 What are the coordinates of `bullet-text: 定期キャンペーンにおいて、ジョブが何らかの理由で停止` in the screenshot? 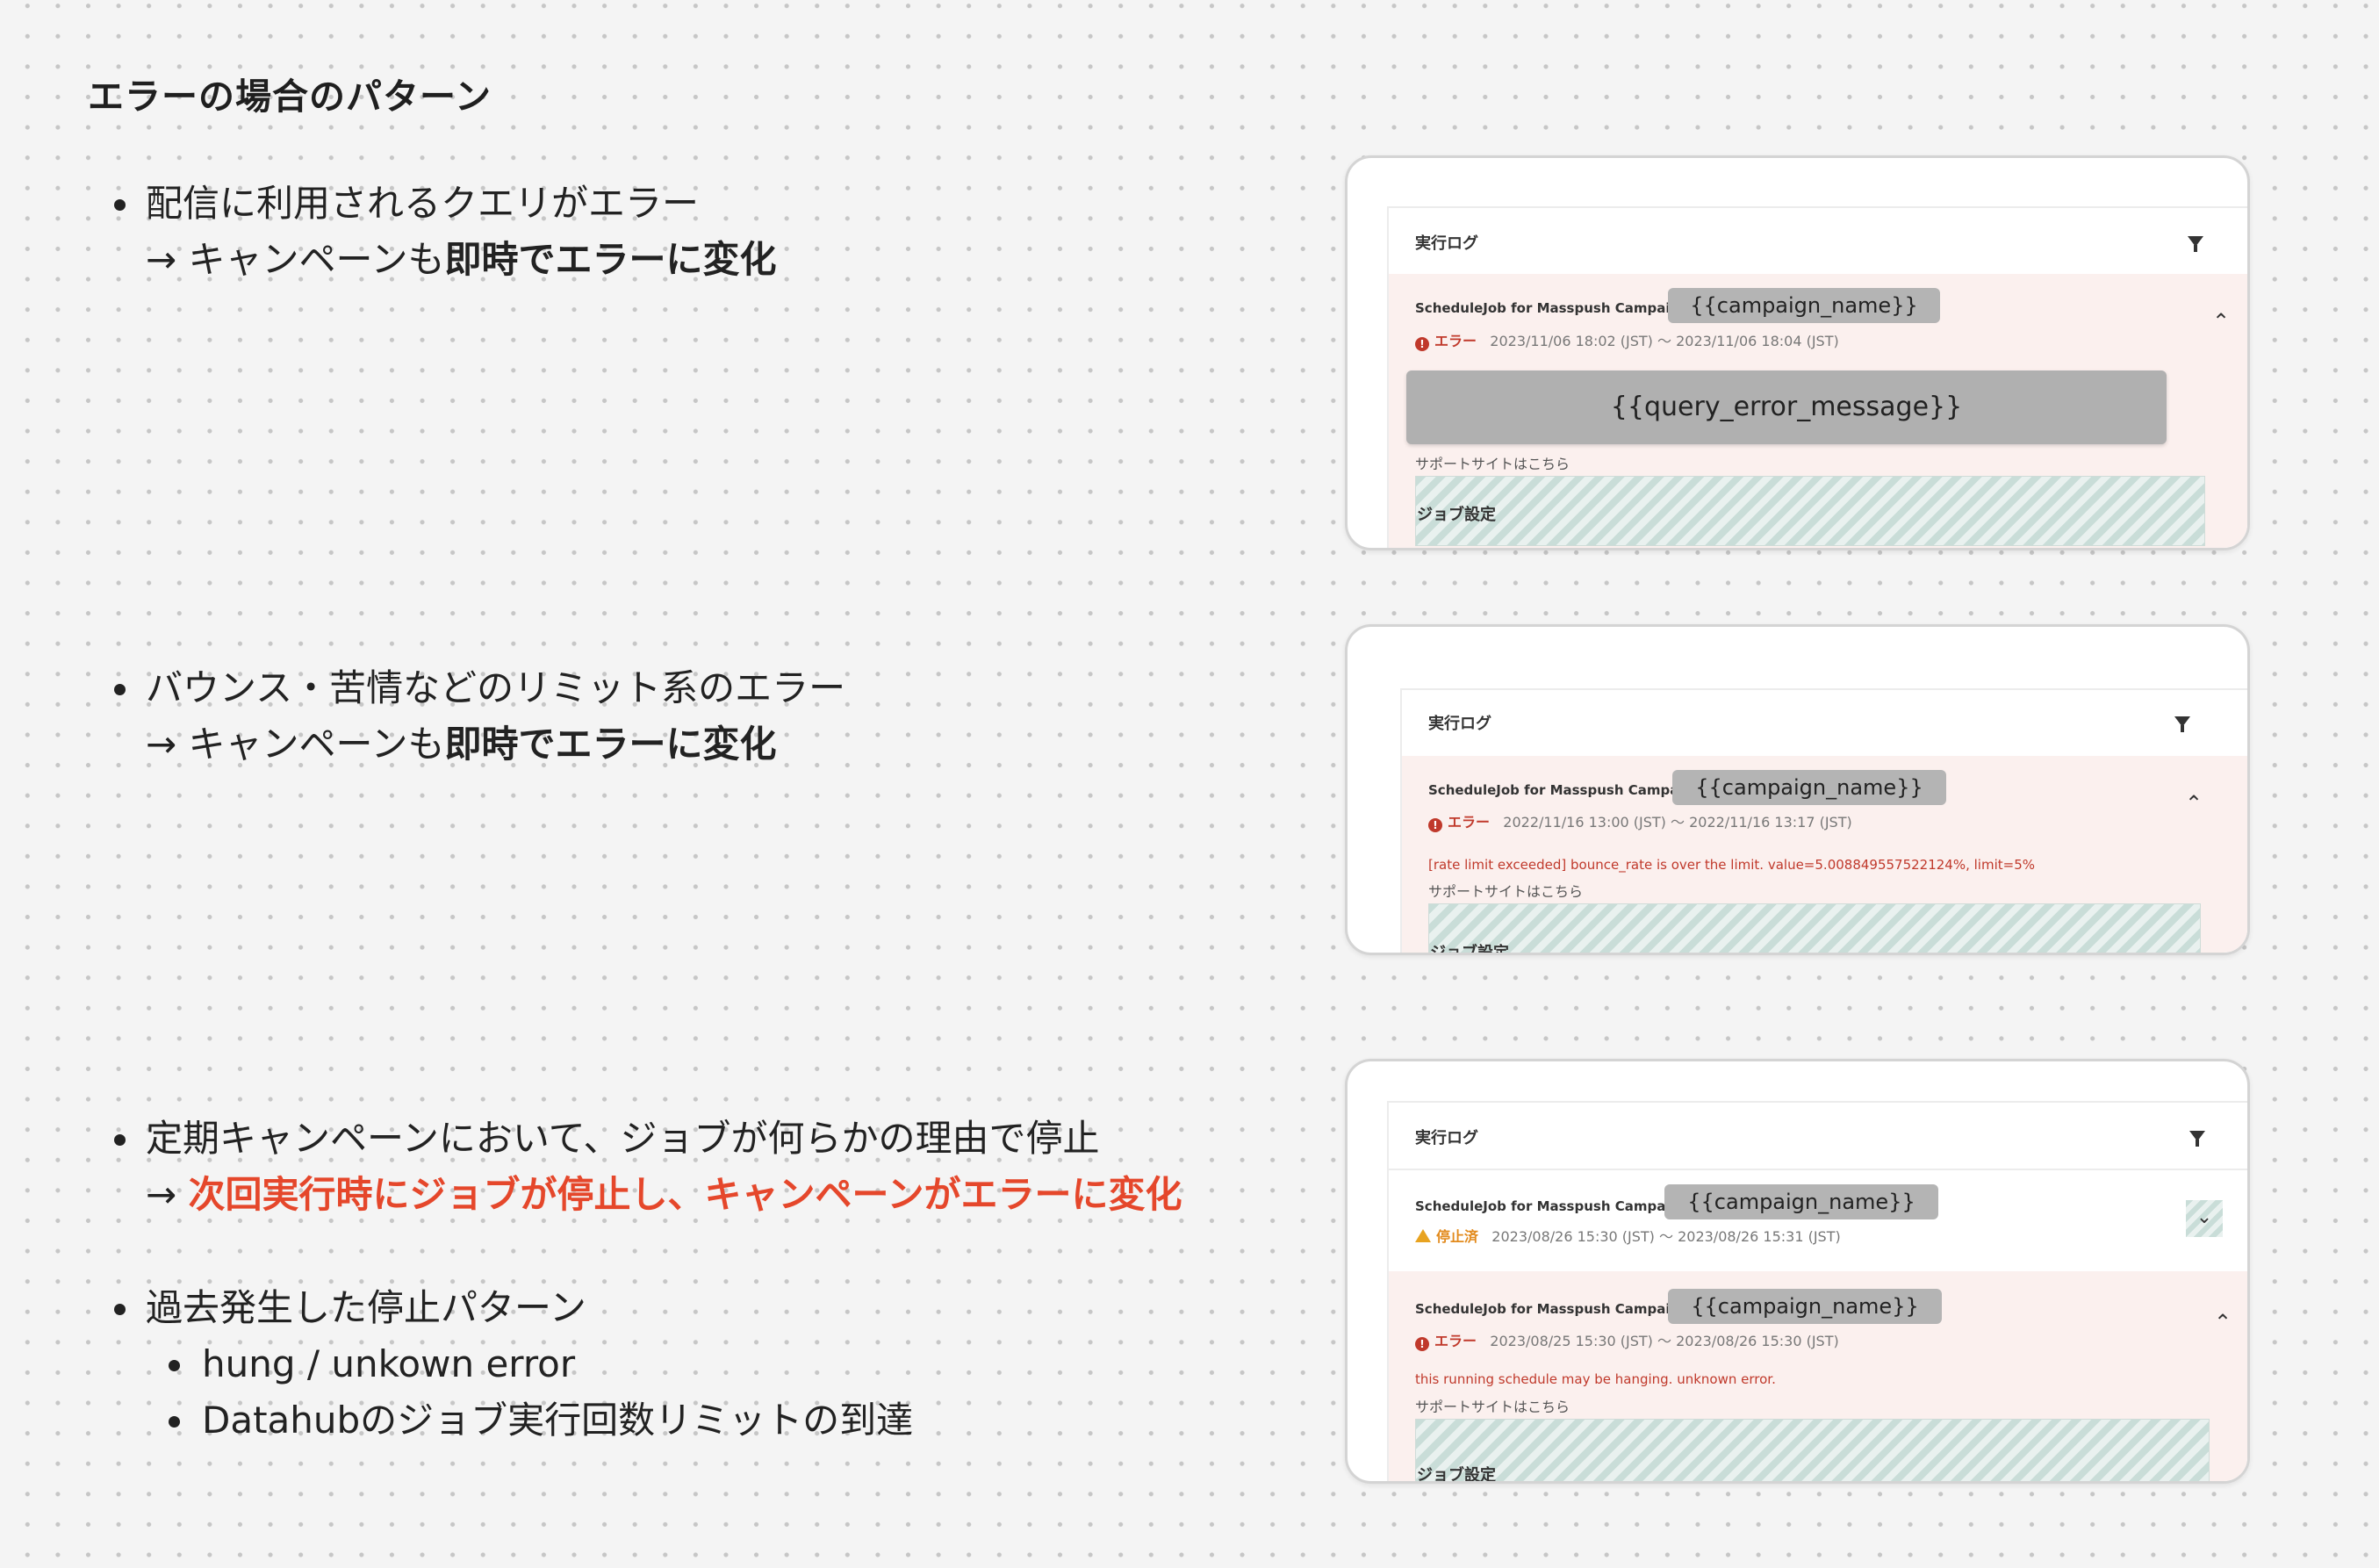 It's located at (623, 1138).